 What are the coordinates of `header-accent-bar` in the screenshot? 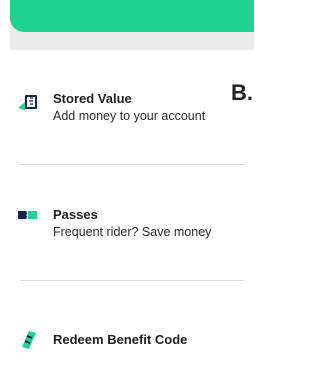 It's located at (132, 16).